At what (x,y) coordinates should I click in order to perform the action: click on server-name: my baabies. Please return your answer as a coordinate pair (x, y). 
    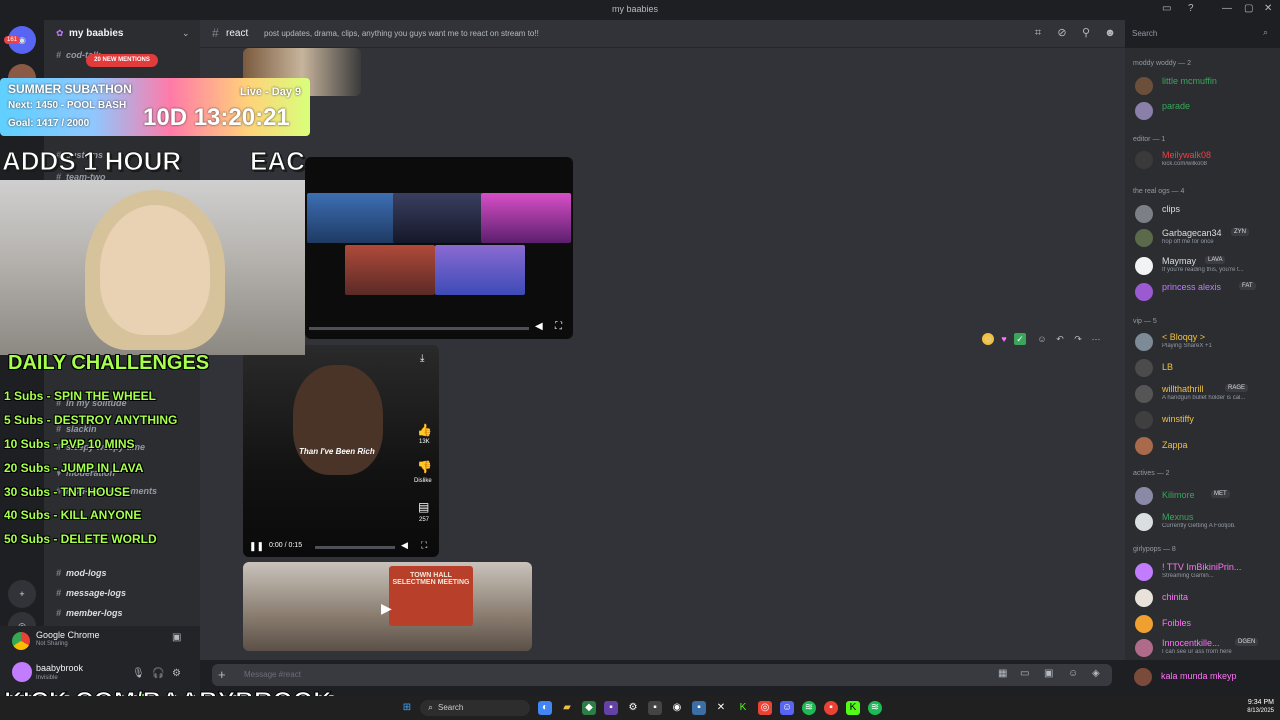
    Looking at the image, I should click on (122, 34).